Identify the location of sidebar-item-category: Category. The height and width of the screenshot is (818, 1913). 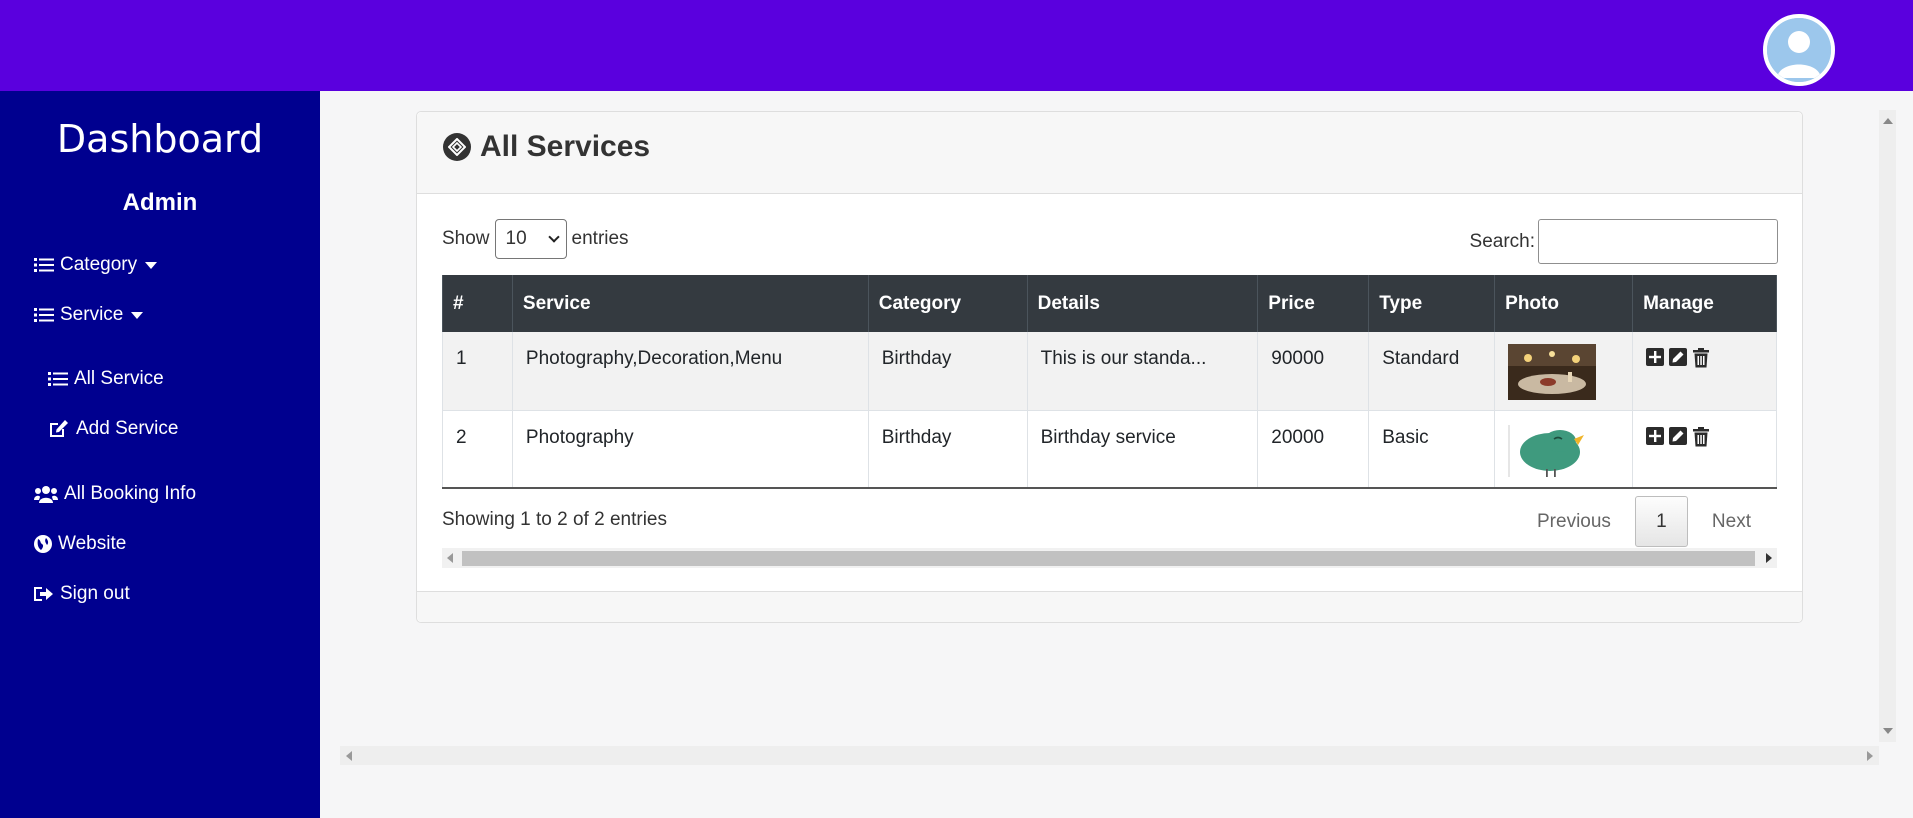
(96, 265).